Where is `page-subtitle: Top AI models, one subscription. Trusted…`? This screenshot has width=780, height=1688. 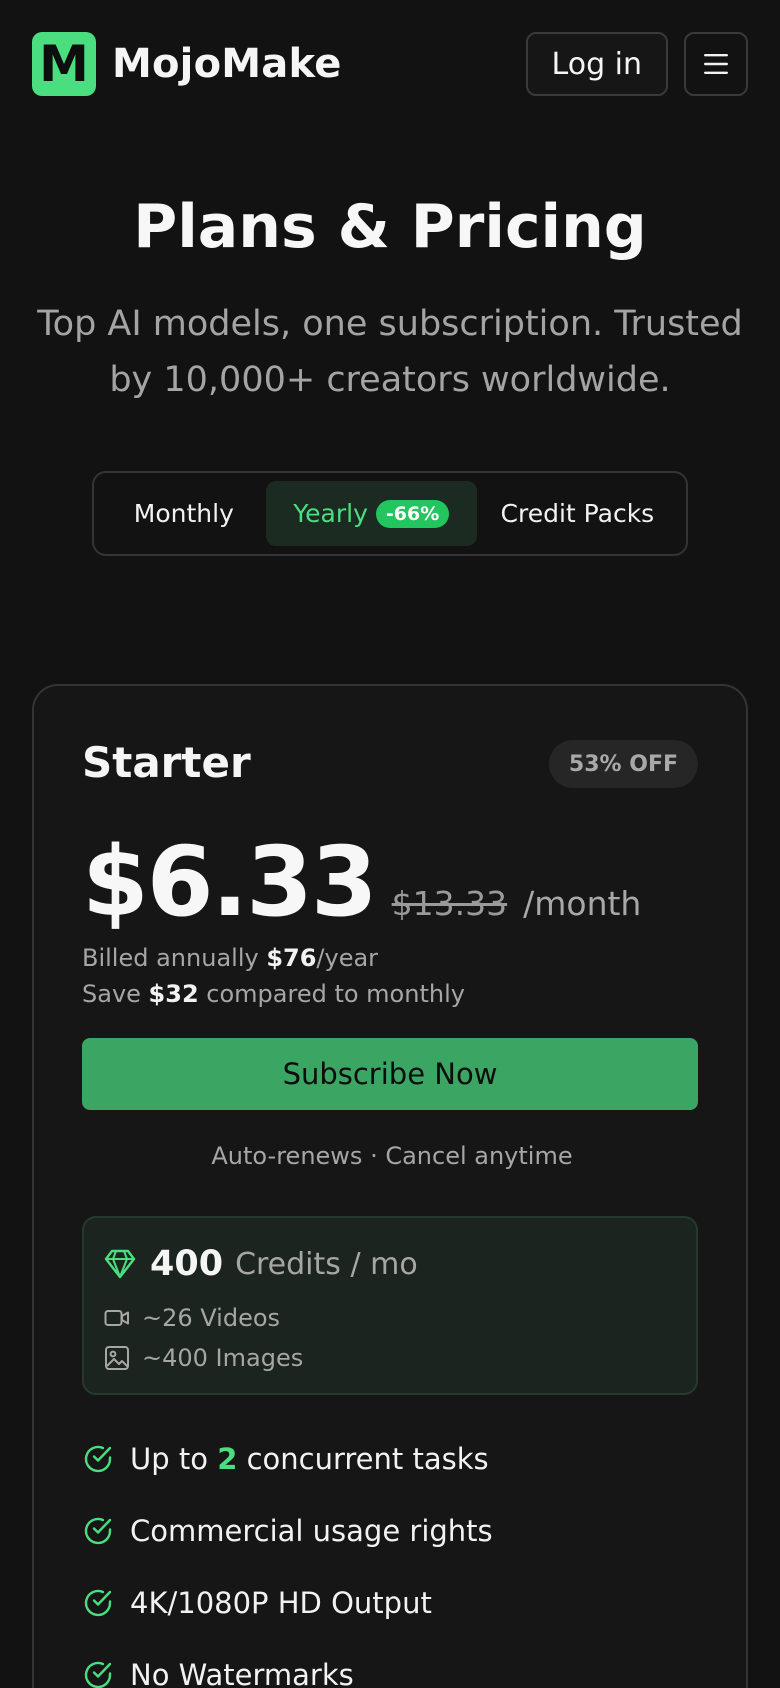 page-subtitle: Top AI models, one subscription. Trusted… is located at coordinates (390, 352).